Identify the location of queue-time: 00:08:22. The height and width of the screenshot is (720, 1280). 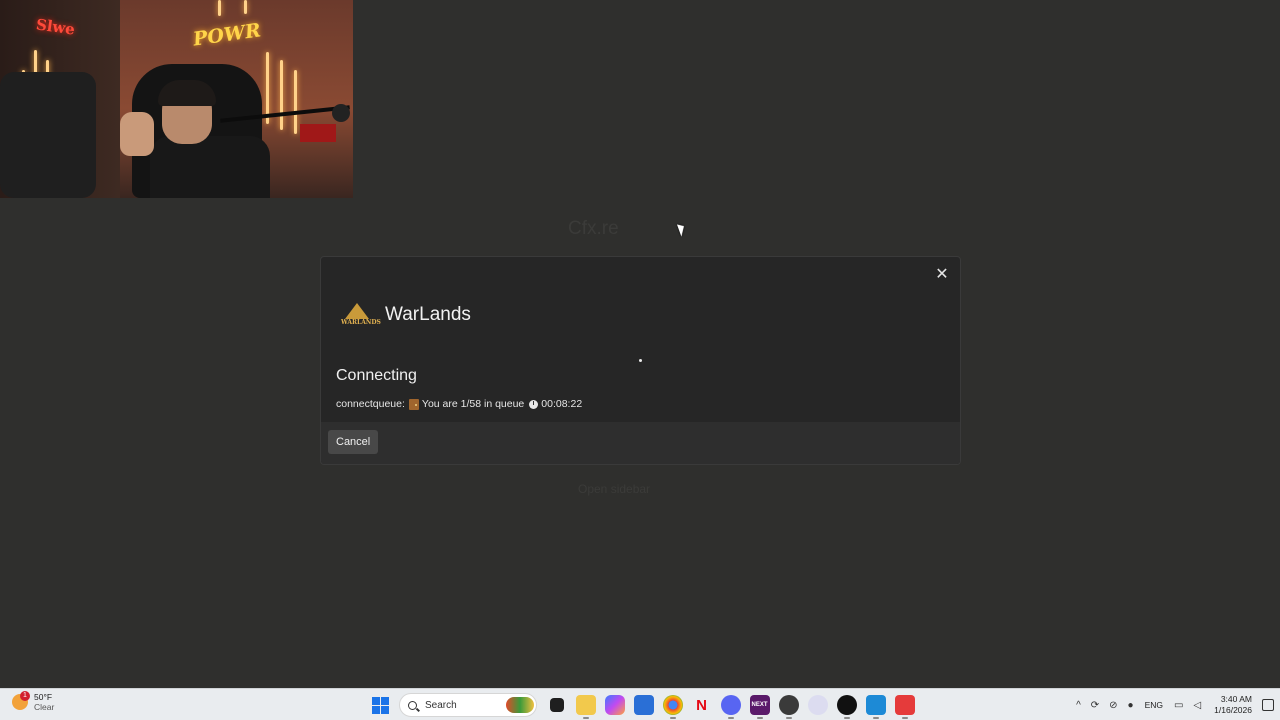
(562, 404).